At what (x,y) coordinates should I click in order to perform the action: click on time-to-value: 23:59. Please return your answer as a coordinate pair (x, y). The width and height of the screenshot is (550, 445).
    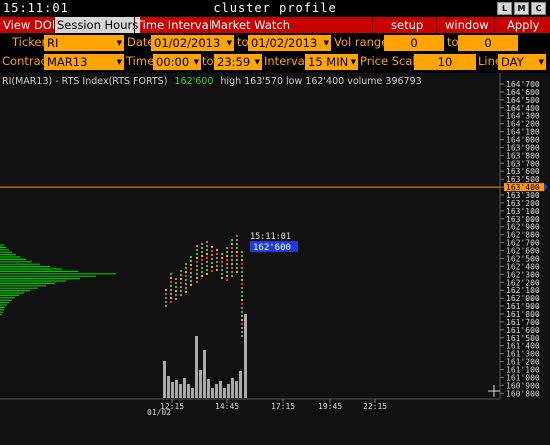
    Looking at the image, I should click on (234, 62).